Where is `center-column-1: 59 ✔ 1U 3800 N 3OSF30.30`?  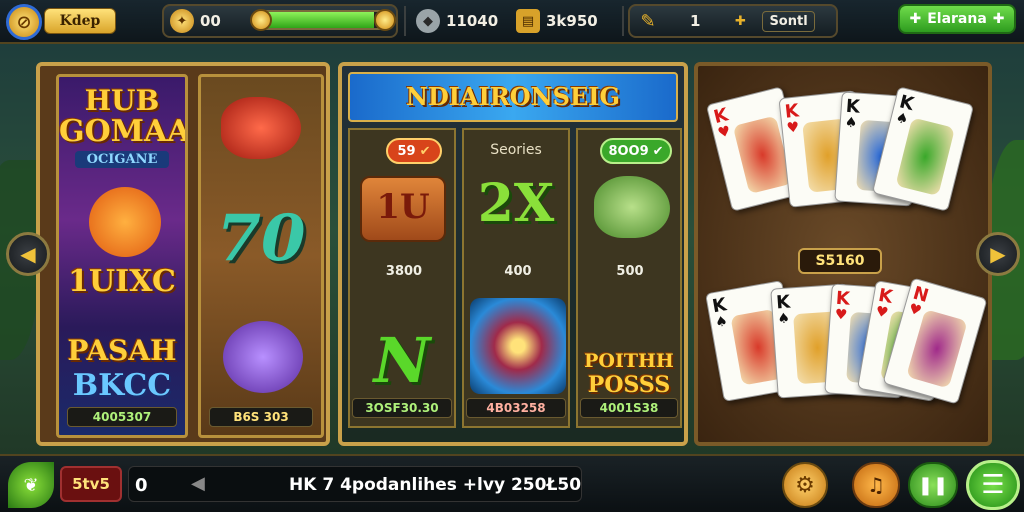 center-column-1: 59 ✔ 1U 3800 N 3OSF30.30 is located at coordinates (402, 278).